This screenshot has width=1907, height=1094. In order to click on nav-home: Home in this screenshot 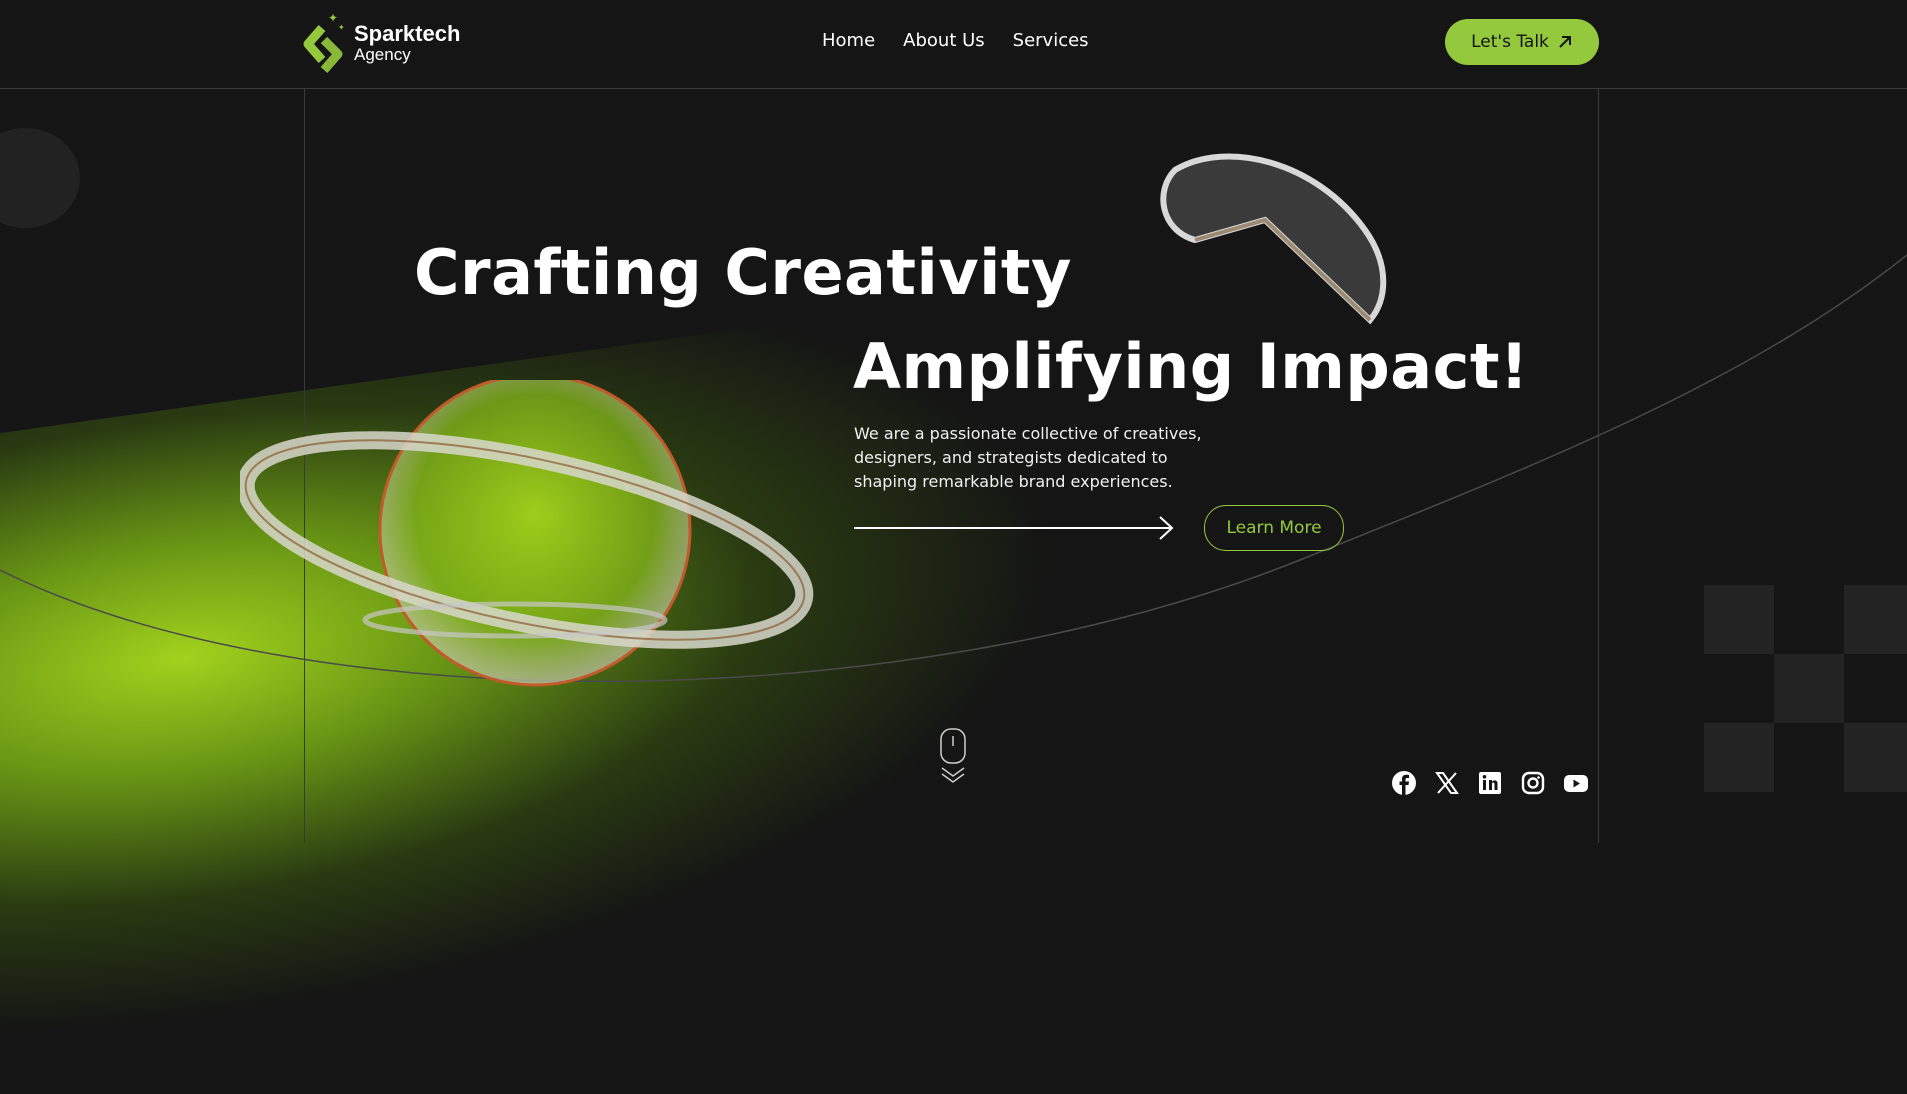, I will do `click(848, 40)`.